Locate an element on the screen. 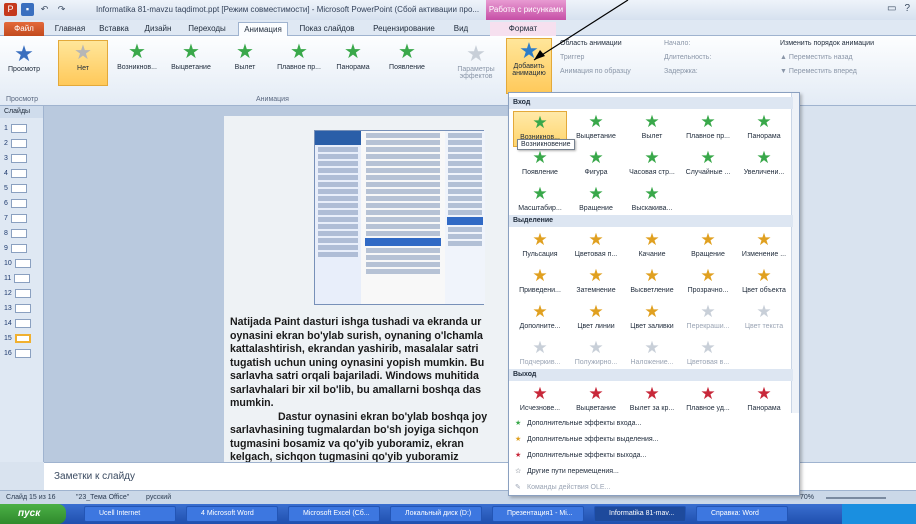  trigger-button: Триггер is located at coordinates (572, 57).